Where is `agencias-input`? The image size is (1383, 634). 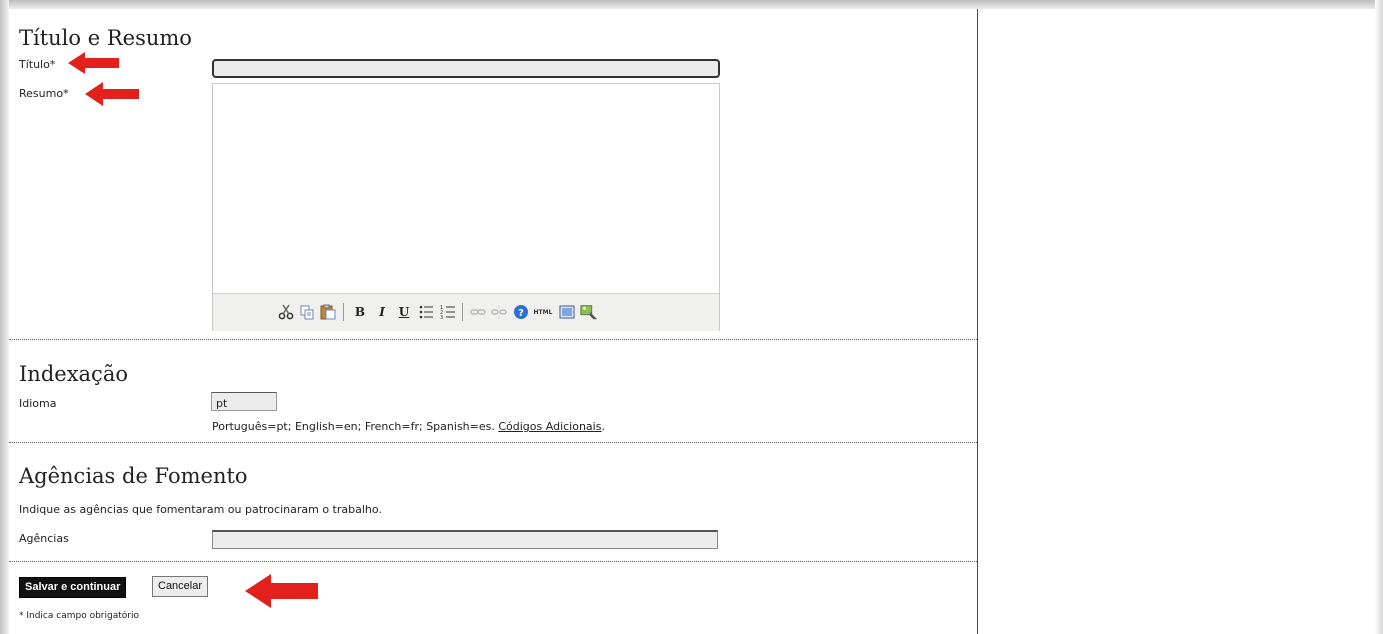 agencias-input is located at coordinates (465, 539).